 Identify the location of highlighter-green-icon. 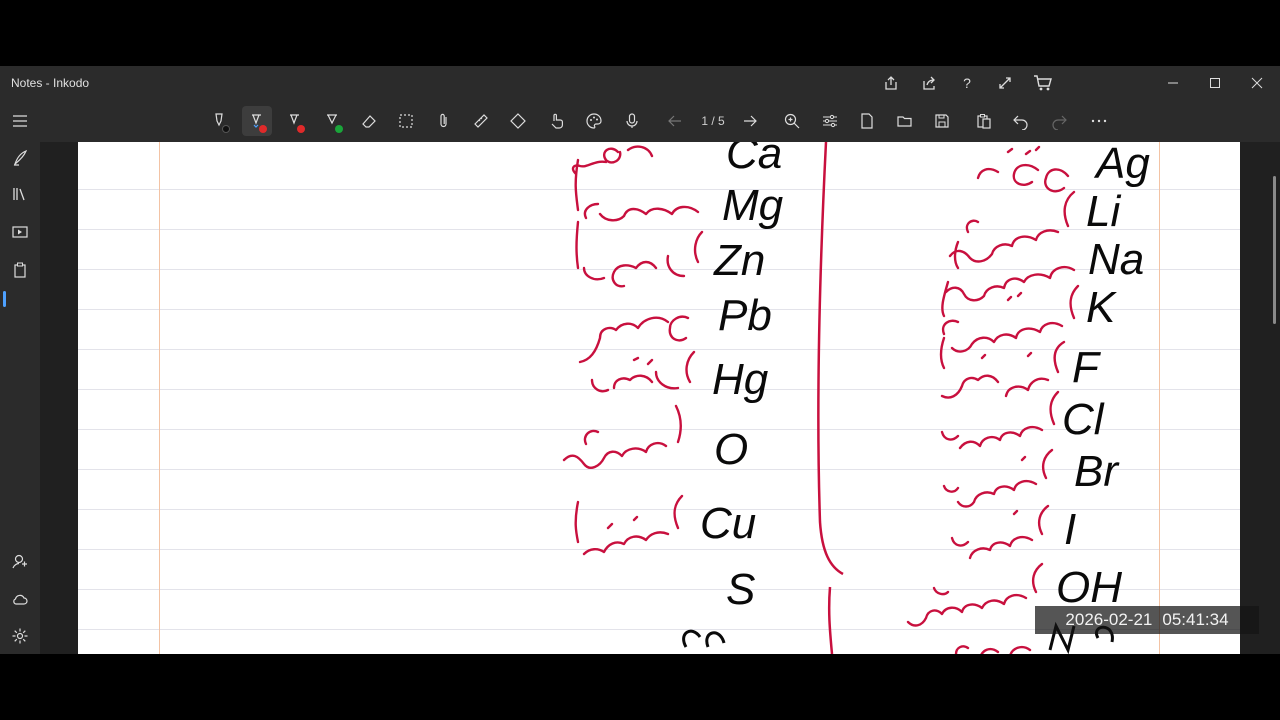
(333, 121).